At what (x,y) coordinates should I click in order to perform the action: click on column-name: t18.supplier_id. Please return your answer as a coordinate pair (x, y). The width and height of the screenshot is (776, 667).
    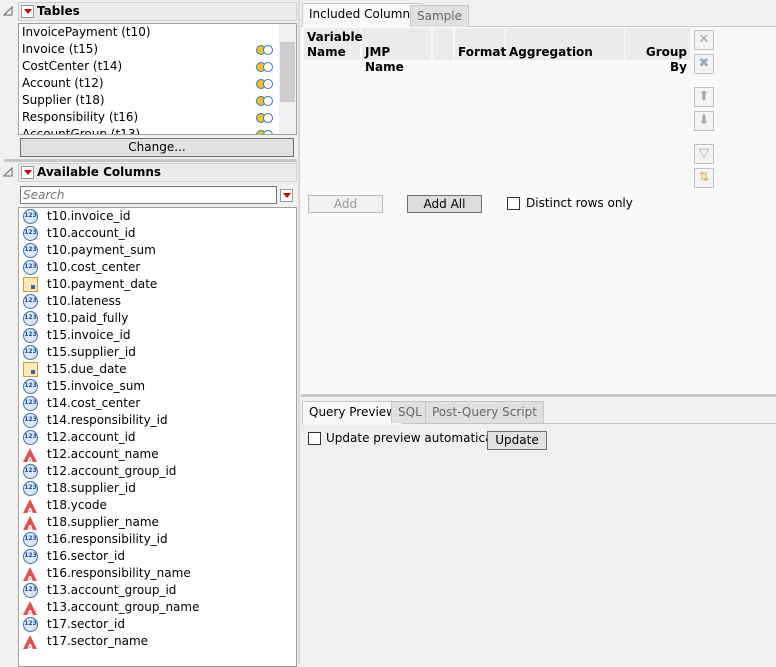
    Looking at the image, I should click on (91, 488).